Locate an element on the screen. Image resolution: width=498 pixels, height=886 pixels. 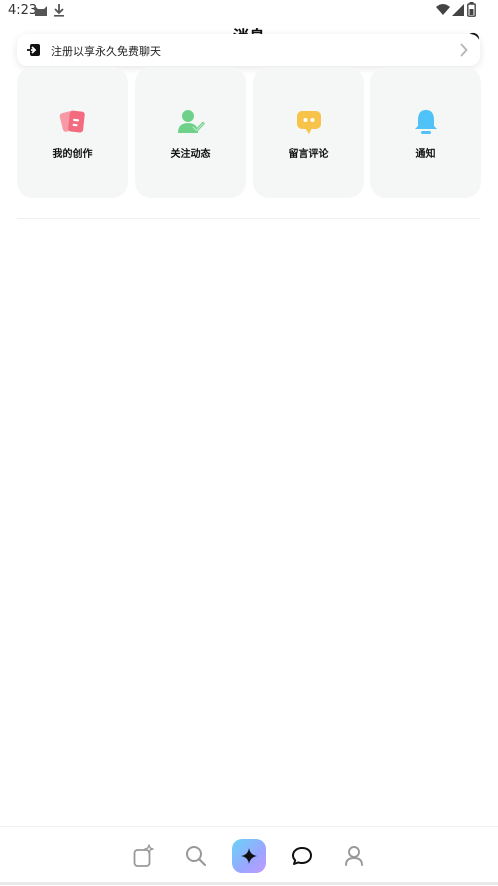
sparkle-icon is located at coordinates (249, 856).